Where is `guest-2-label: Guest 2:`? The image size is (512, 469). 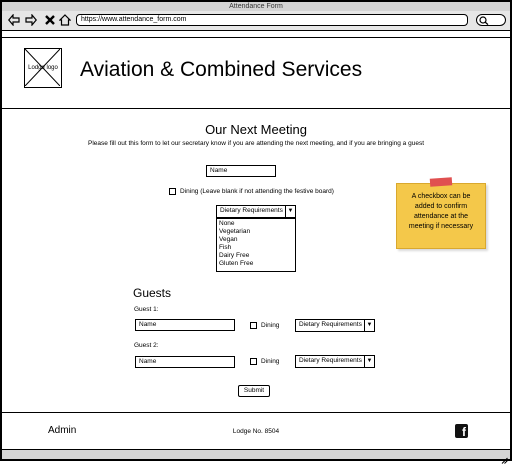 guest-2-label: Guest 2: is located at coordinates (146, 345).